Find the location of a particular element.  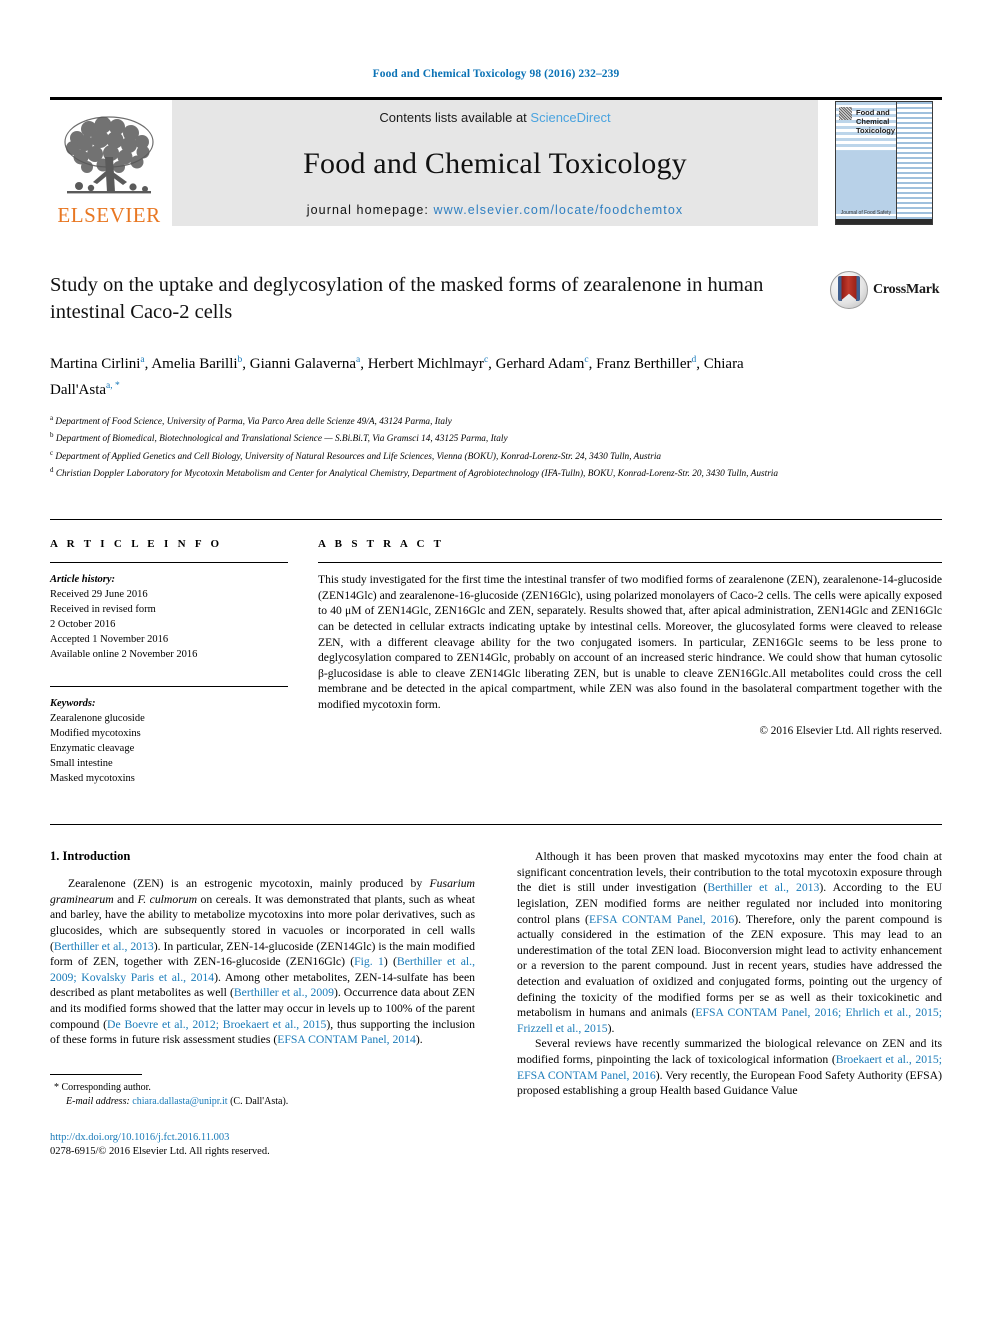

author-name: Franz Berthiller is located at coordinates (644, 364).